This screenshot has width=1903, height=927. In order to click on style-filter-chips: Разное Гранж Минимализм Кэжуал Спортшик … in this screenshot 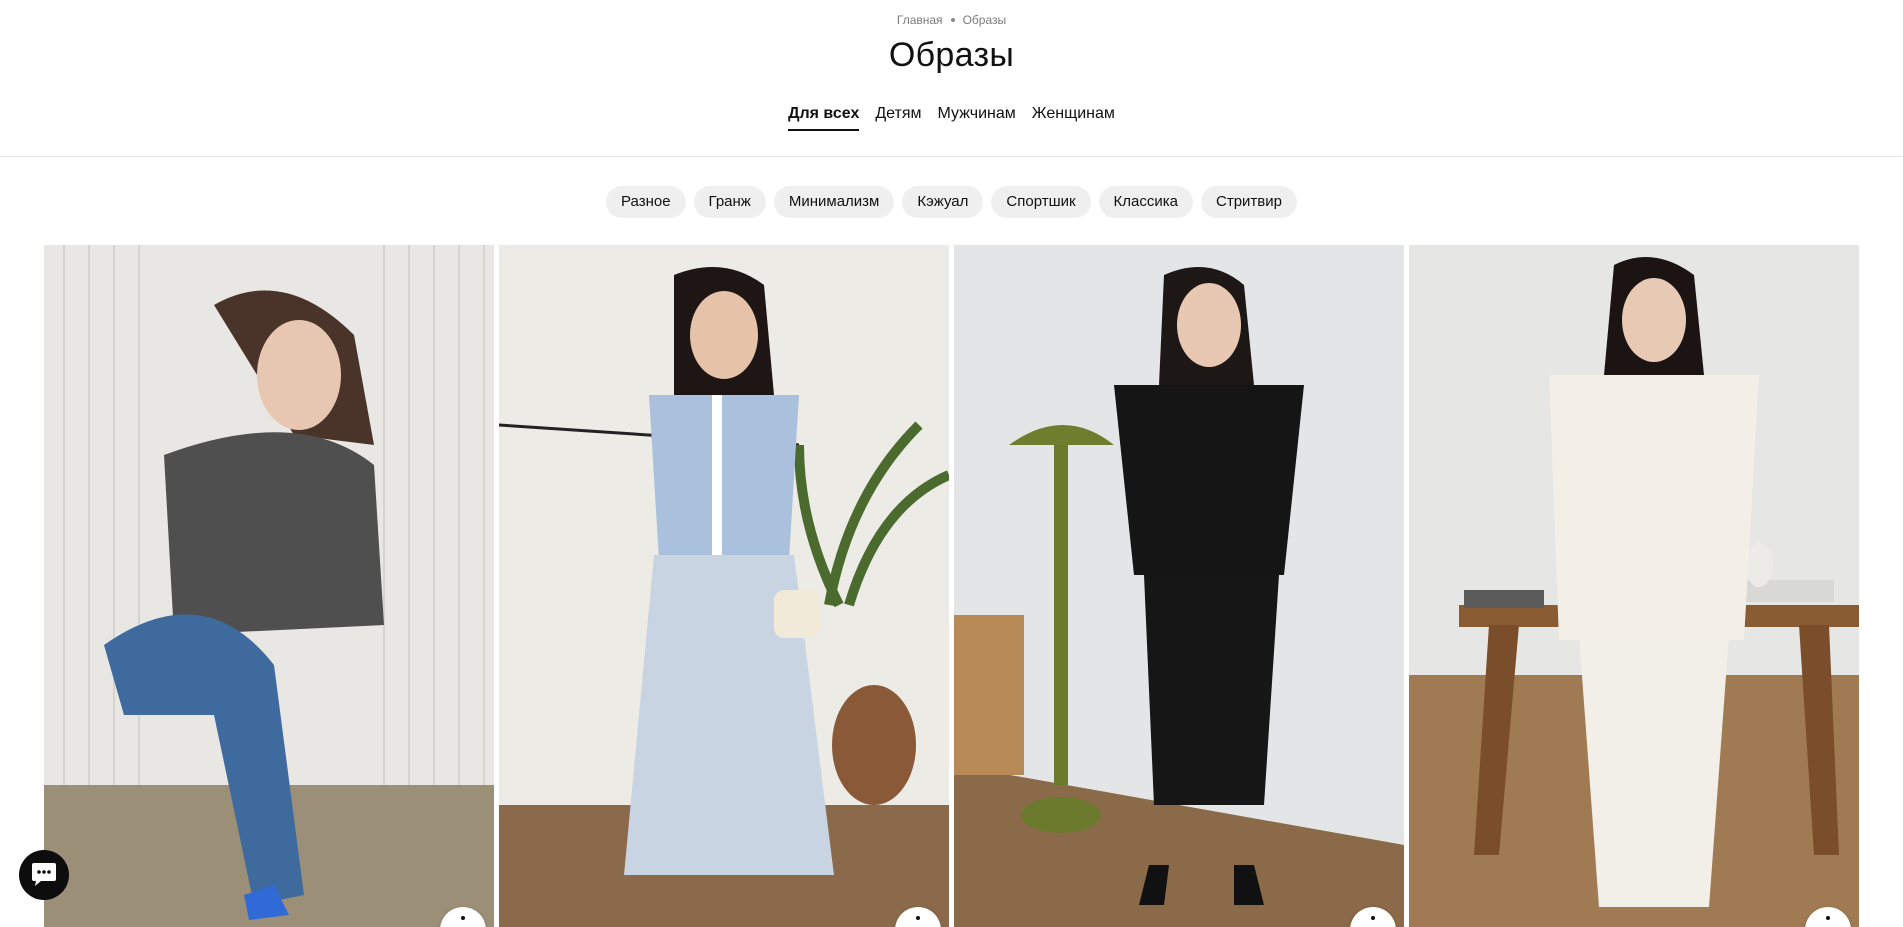, I will do `click(951, 202)`.